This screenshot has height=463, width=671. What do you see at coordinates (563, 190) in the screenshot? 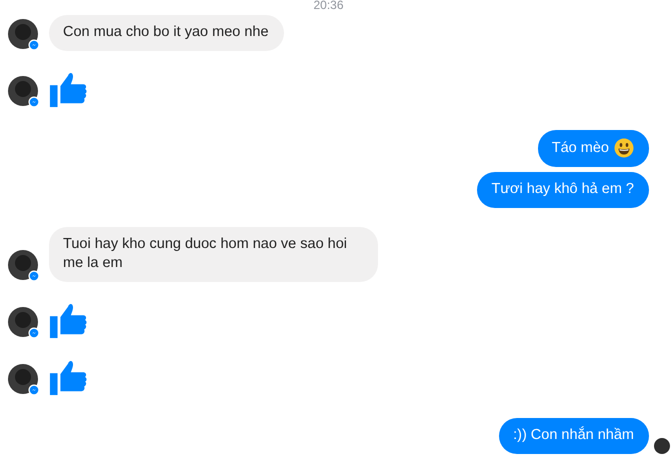
I see `message-bubble: Tươi hay khô hả em ?` at bounding box center [563, 190].